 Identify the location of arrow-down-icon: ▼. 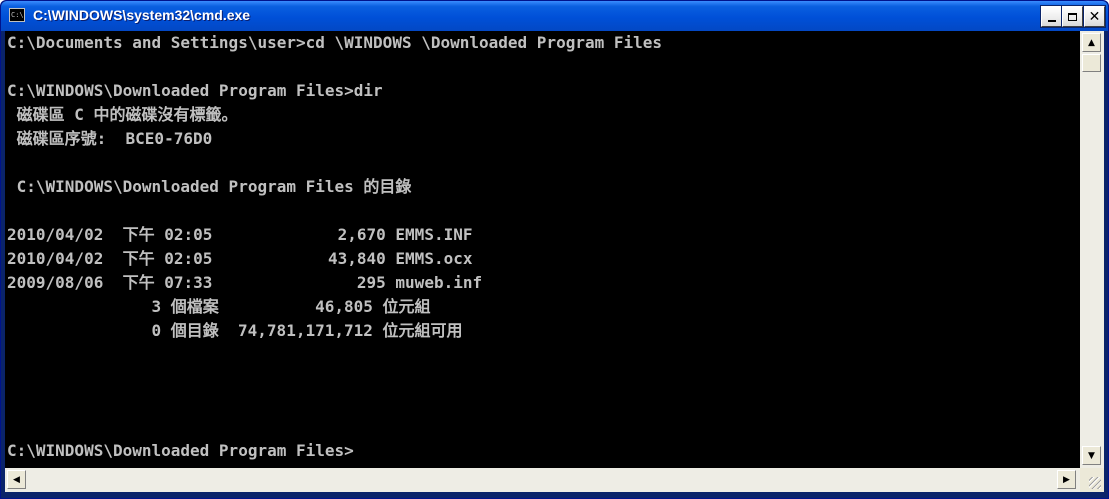
(1091, 455).